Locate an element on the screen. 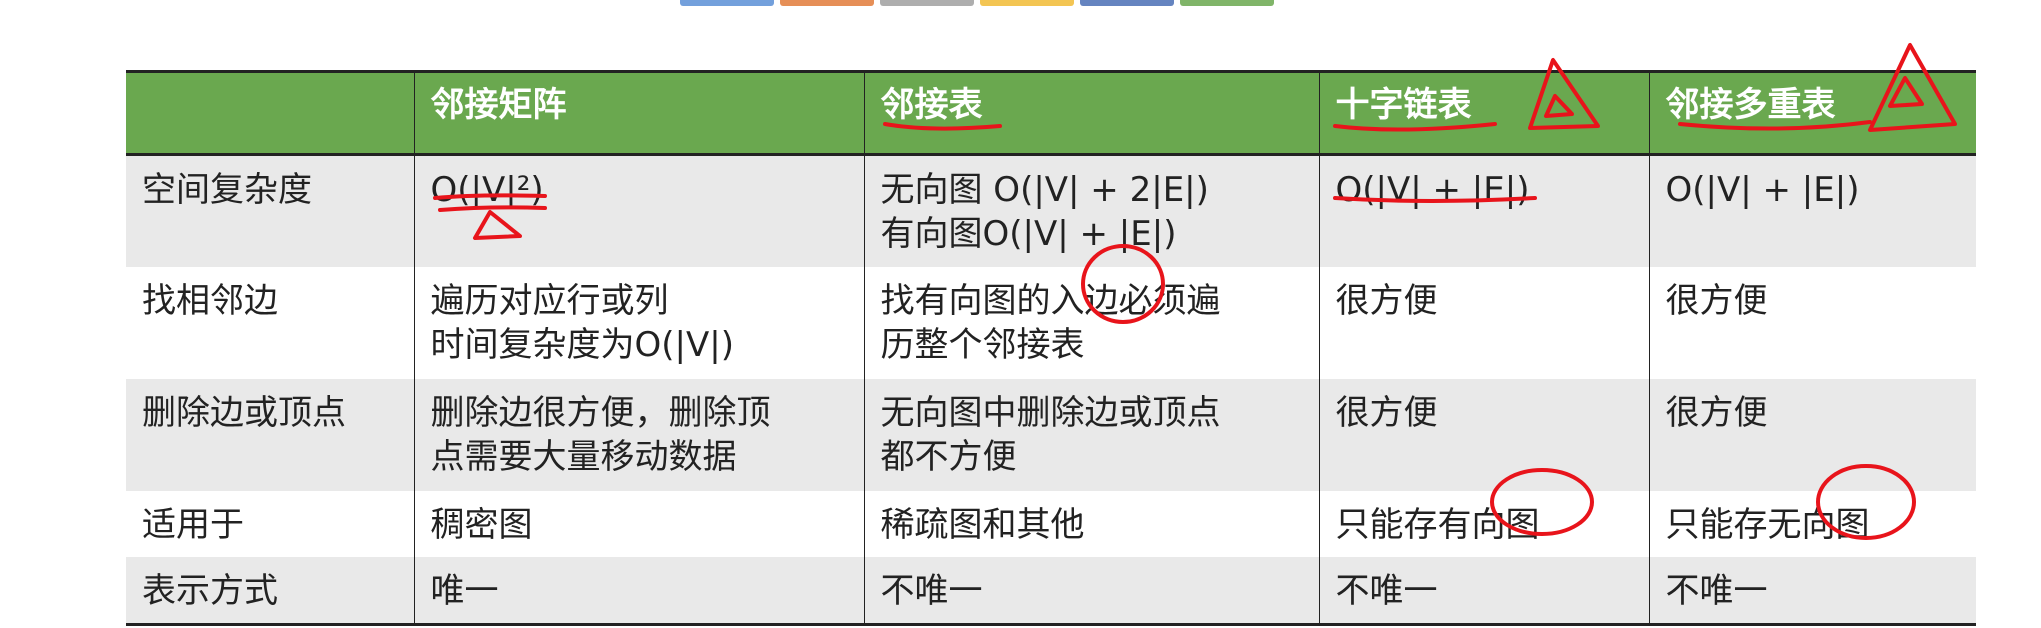 The height and width of the screenshot is (628, 2041). cell-line: 删除边很方便，删除顶 is located at coordinates (600, 412).